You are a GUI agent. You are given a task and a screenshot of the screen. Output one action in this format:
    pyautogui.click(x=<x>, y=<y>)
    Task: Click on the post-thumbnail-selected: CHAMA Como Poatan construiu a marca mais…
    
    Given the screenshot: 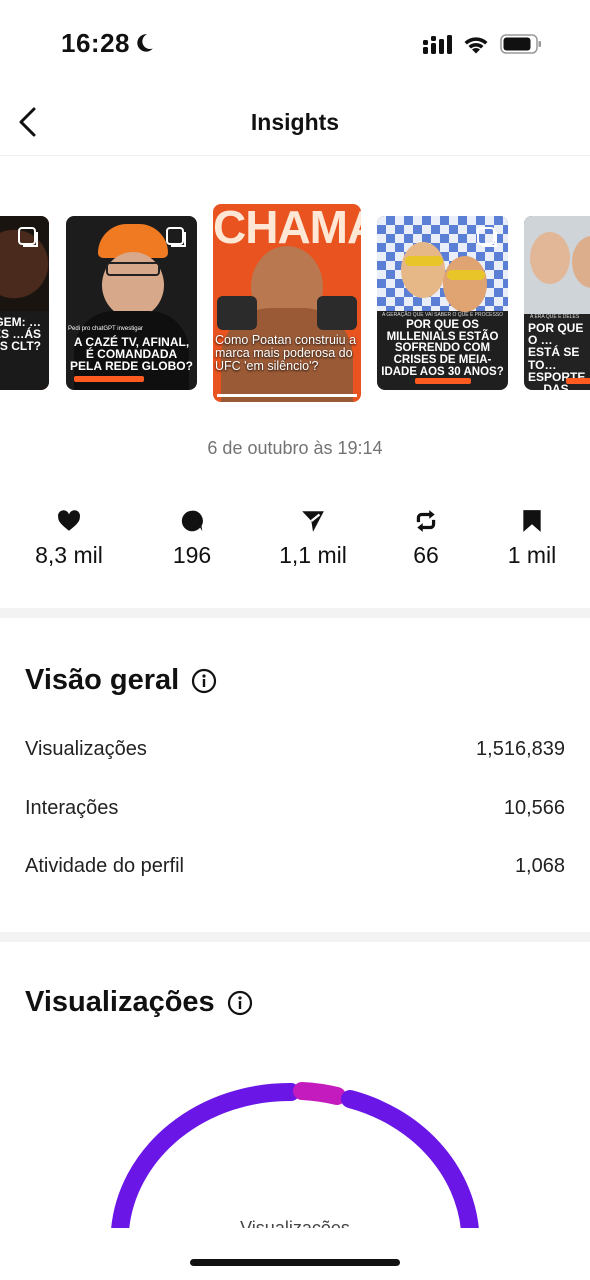 What is the action you would take?
    pyautogui.click(x=287, y=303)
    